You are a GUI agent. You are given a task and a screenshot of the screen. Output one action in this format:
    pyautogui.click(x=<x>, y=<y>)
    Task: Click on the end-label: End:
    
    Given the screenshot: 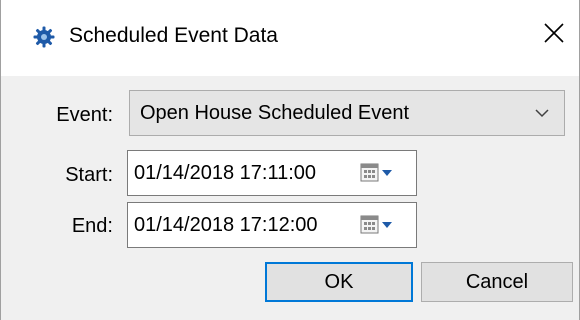 What is the action you would take?
    pyautogui.click(x=92, y=226)
    